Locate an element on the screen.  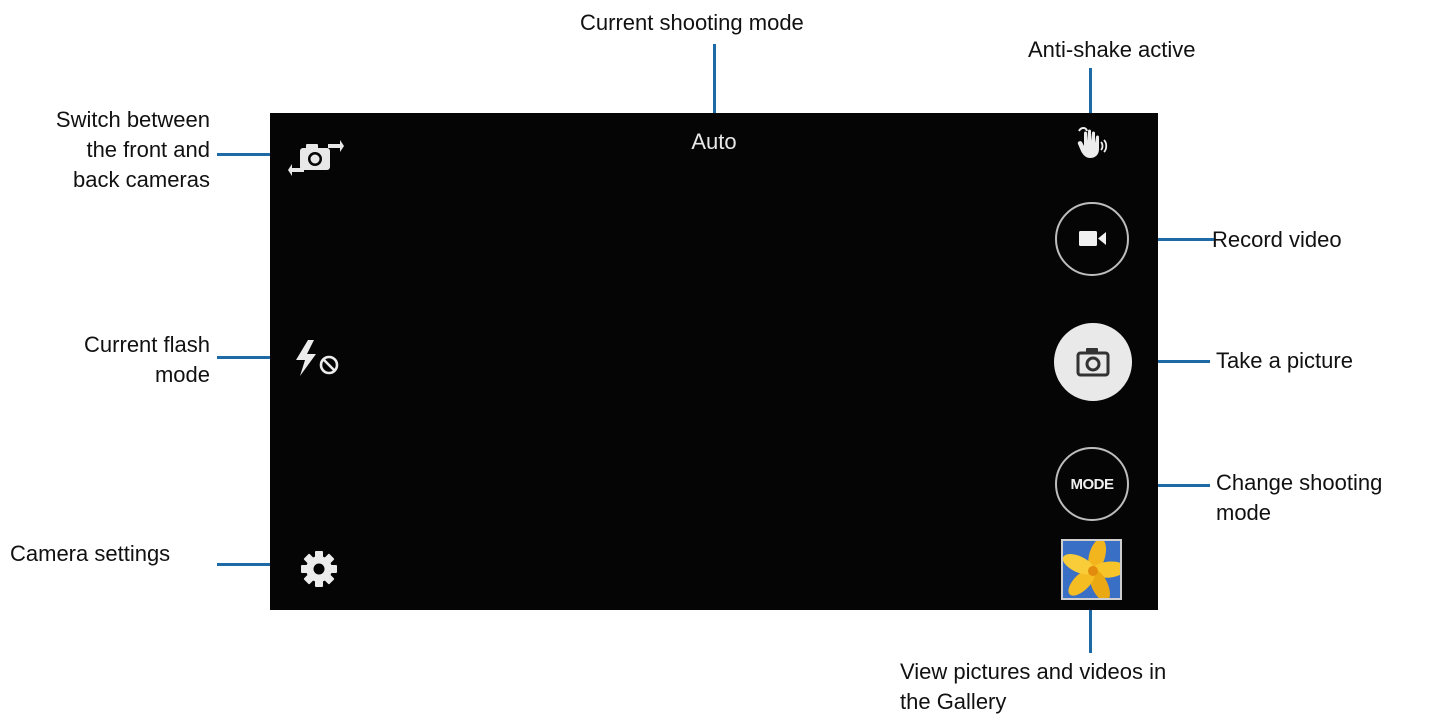
callout-camera-settings: Camera settings is located at coordinates (90, 553).